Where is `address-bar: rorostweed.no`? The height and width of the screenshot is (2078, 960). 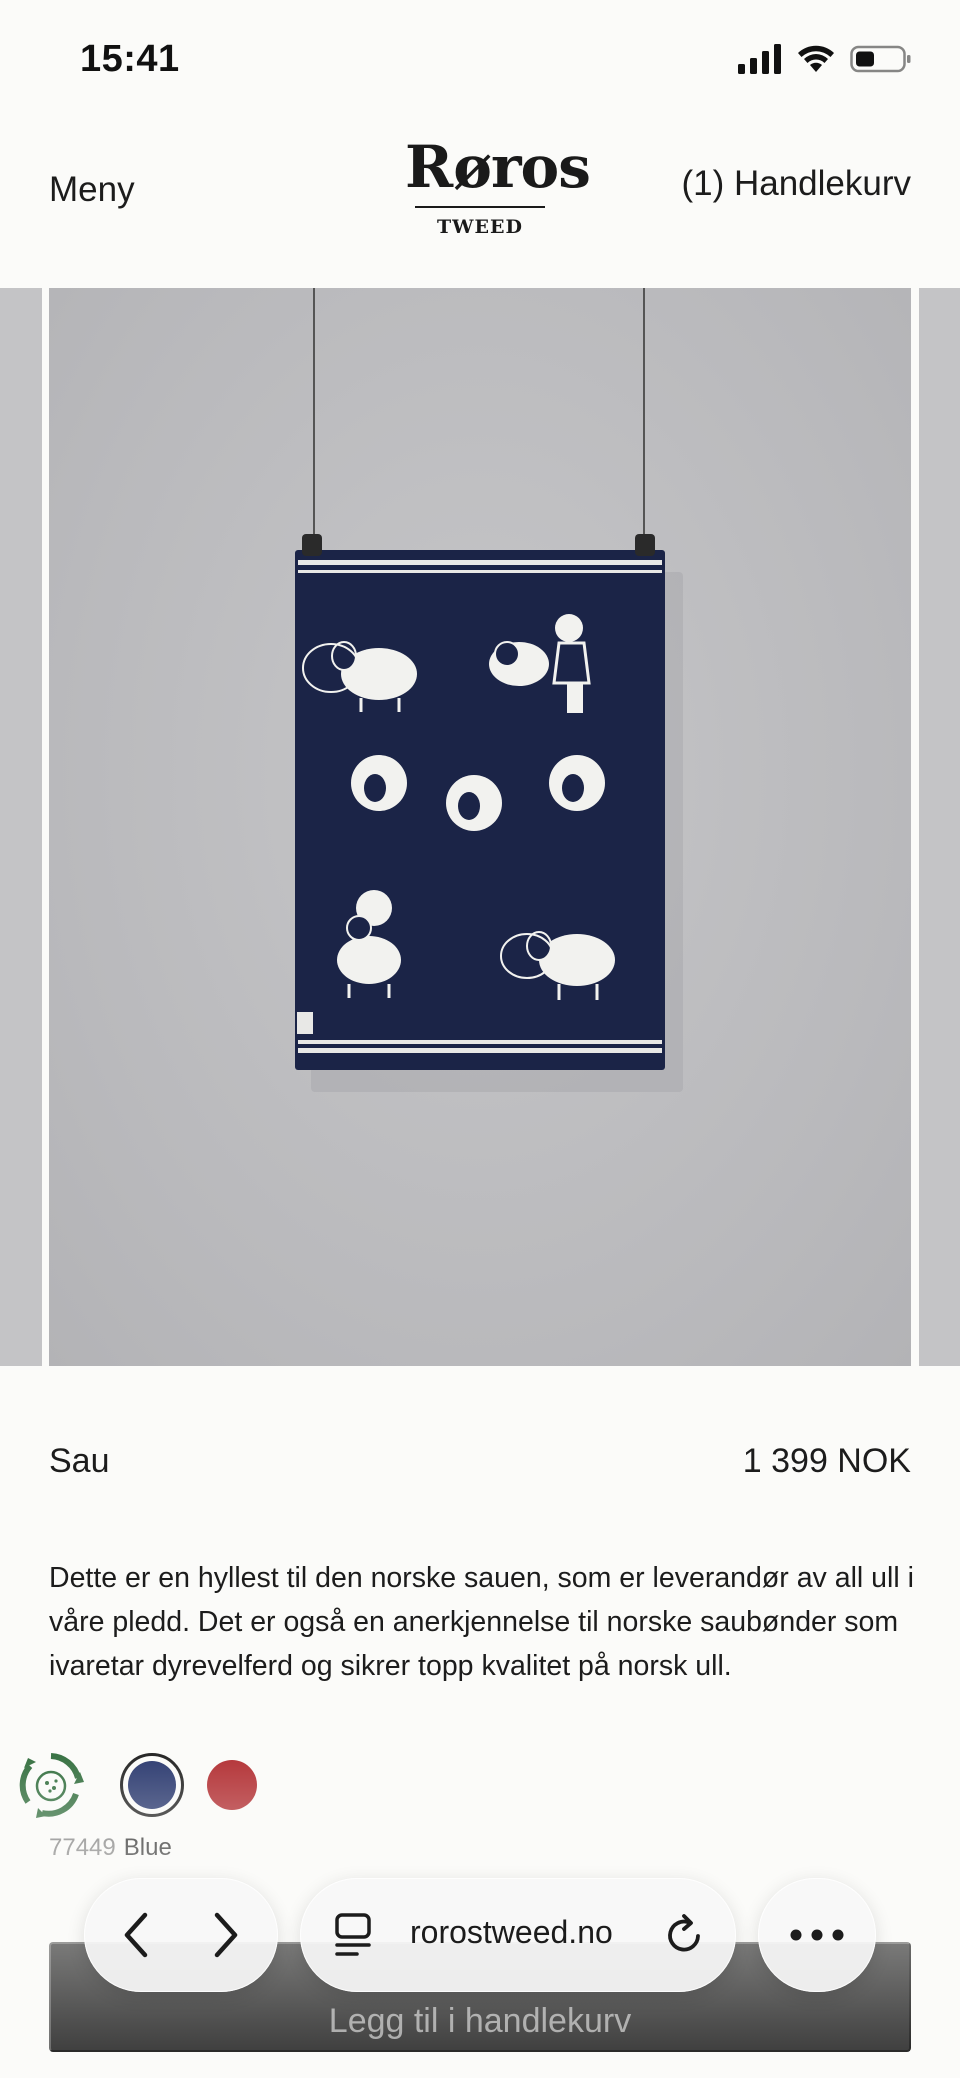
address-bar: rorostweed.no is located at coordinates (518, 1935).